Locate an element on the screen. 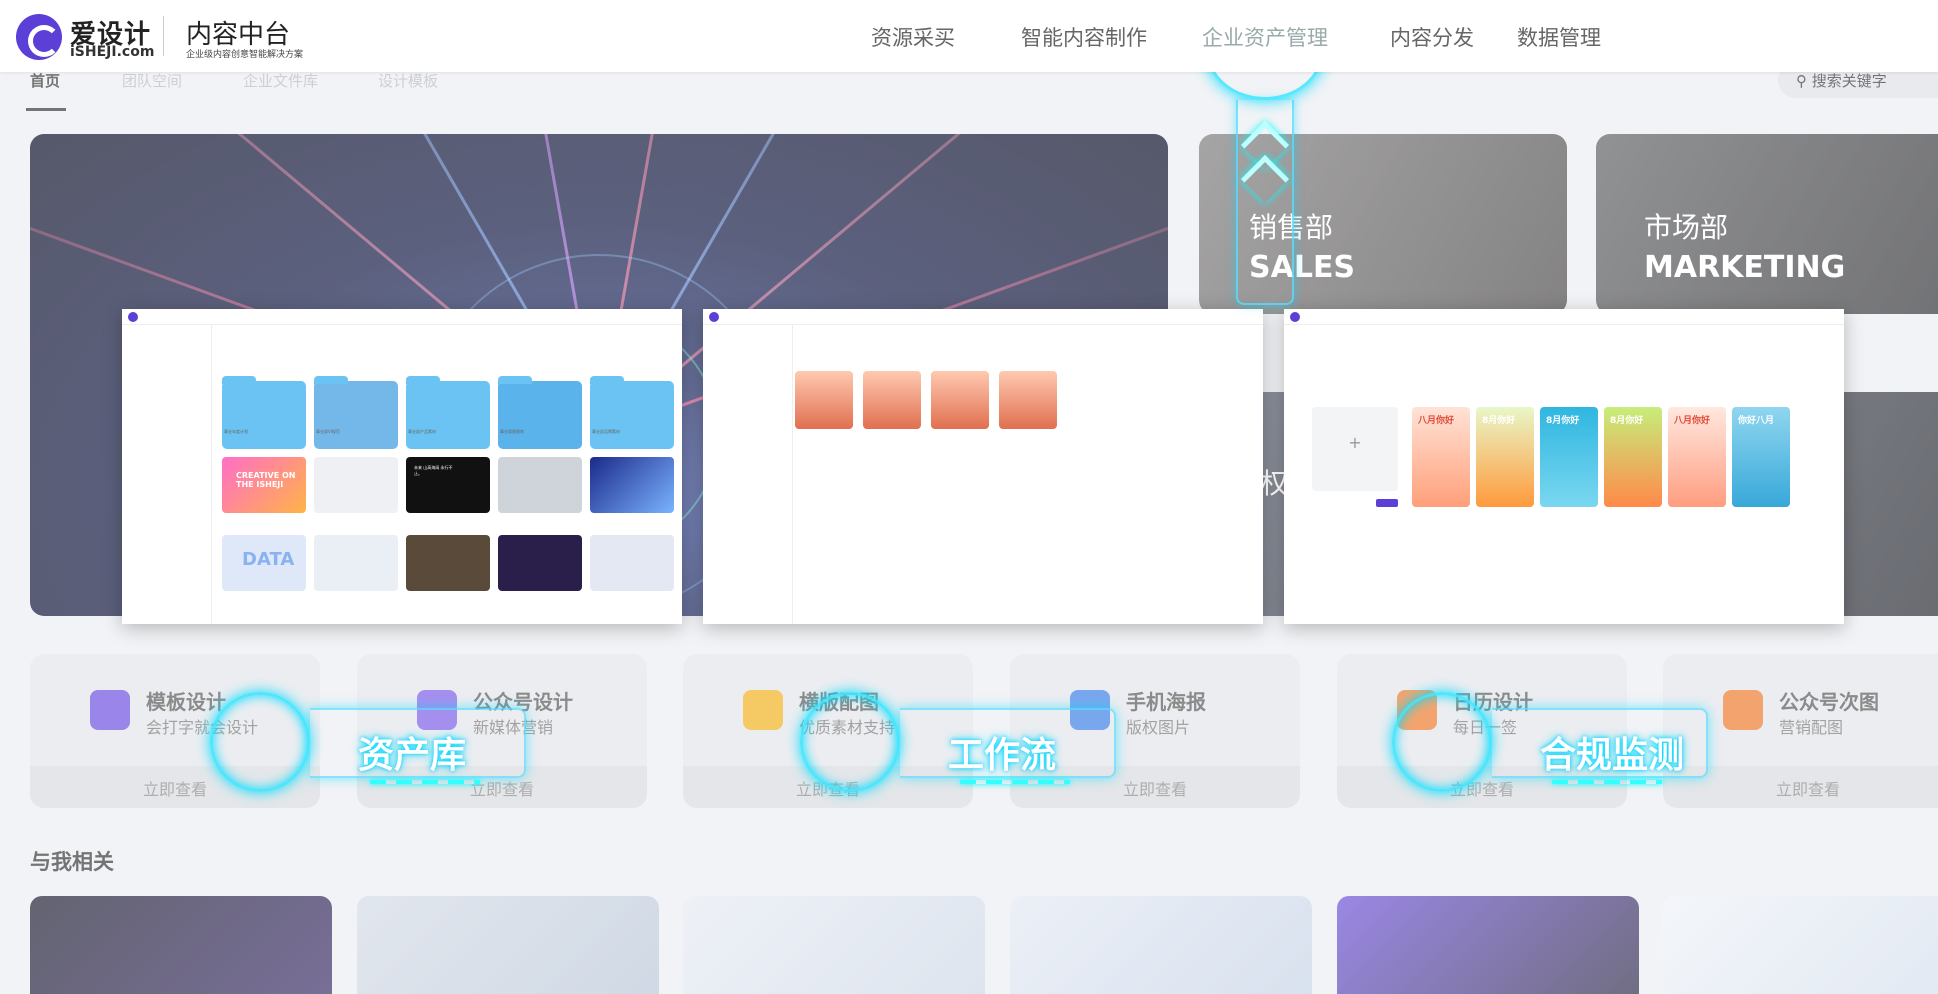  screenshot-compliance: + 八月你好 8月你好 8月你好 8月你好 八月你好 你好八月 is located at coordinates (1564, 466).